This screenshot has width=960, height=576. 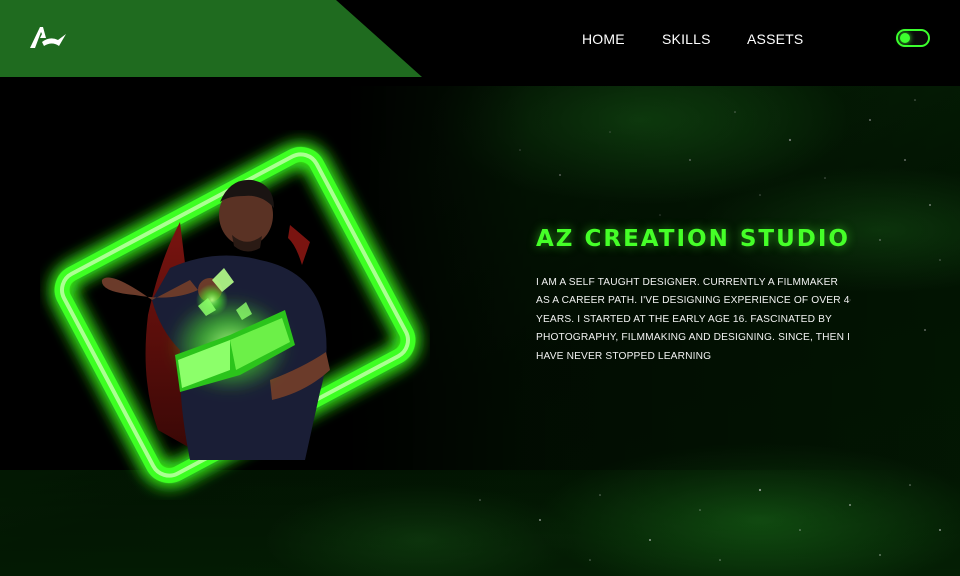 I want to click on nav-home: HOME, so click(x=603, y=39).